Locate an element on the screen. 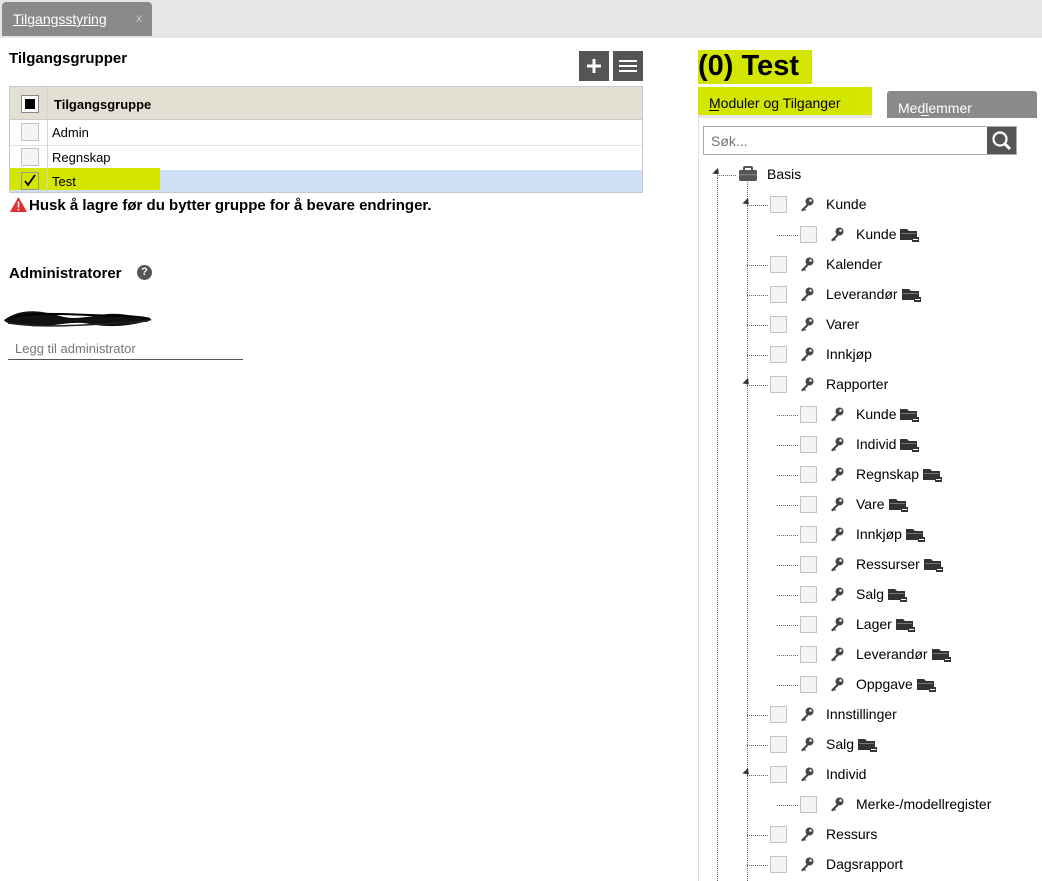 The height and width of the screenshot is (881, 1042). tab-label: Tilgangsstyring is located at coordinates (60, 19).